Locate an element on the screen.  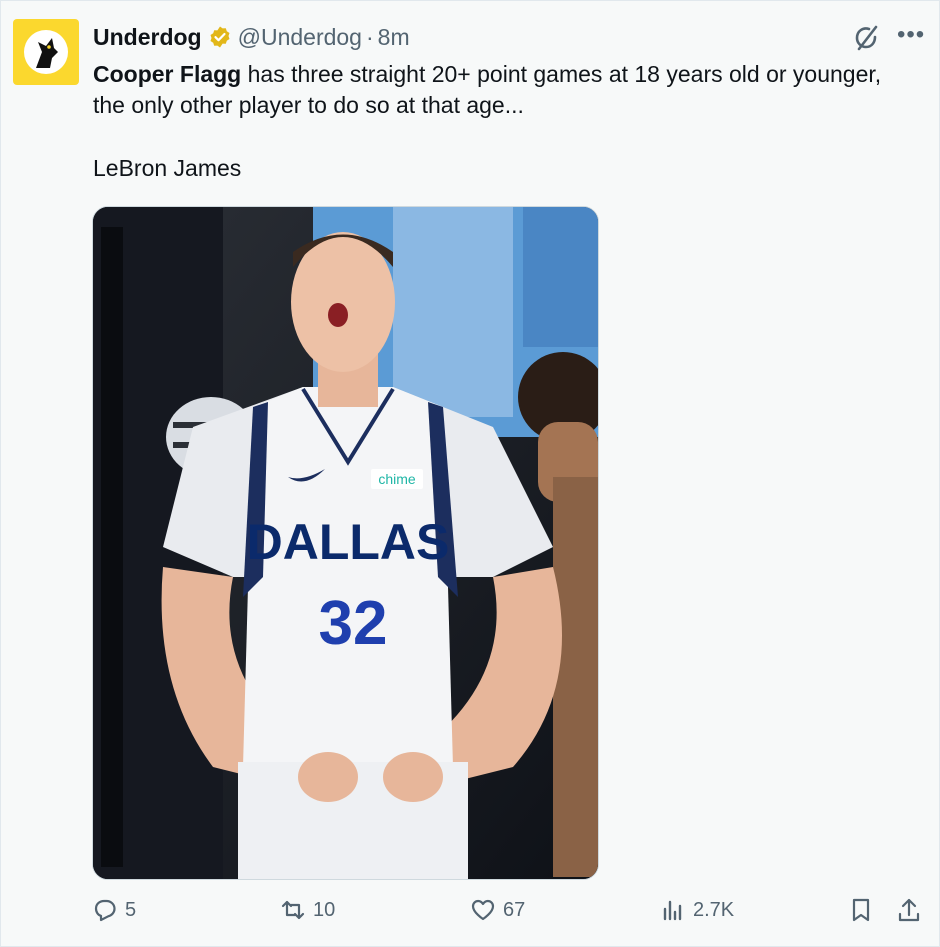
underdog-logo-icon is located at coordinates (46, 52).